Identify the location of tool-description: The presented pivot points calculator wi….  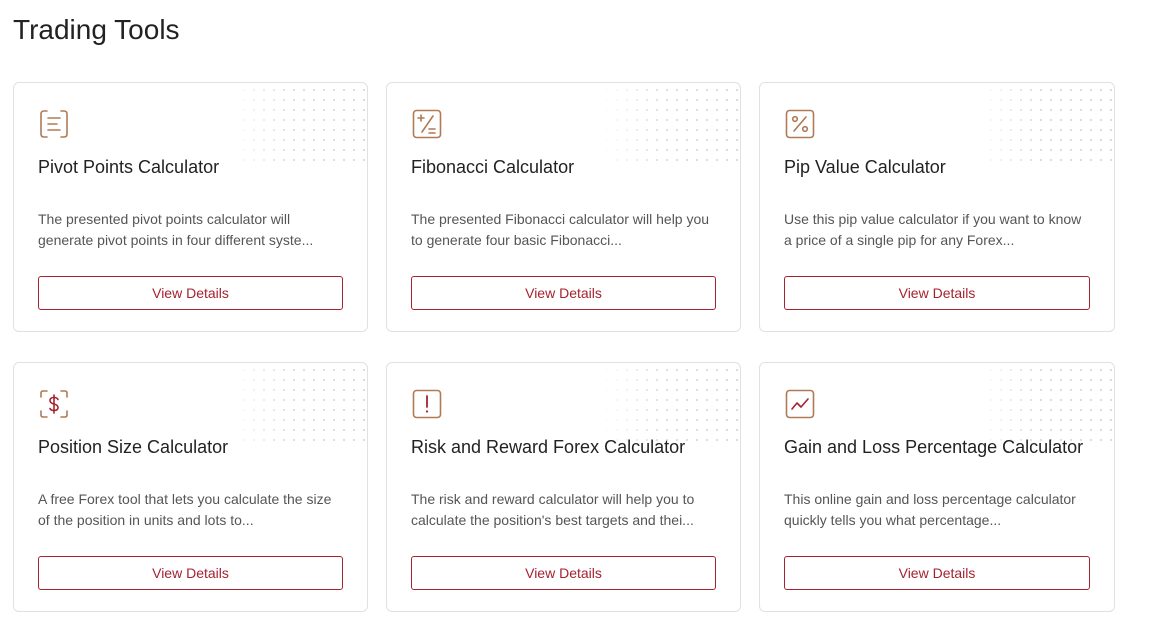
(176, 229).